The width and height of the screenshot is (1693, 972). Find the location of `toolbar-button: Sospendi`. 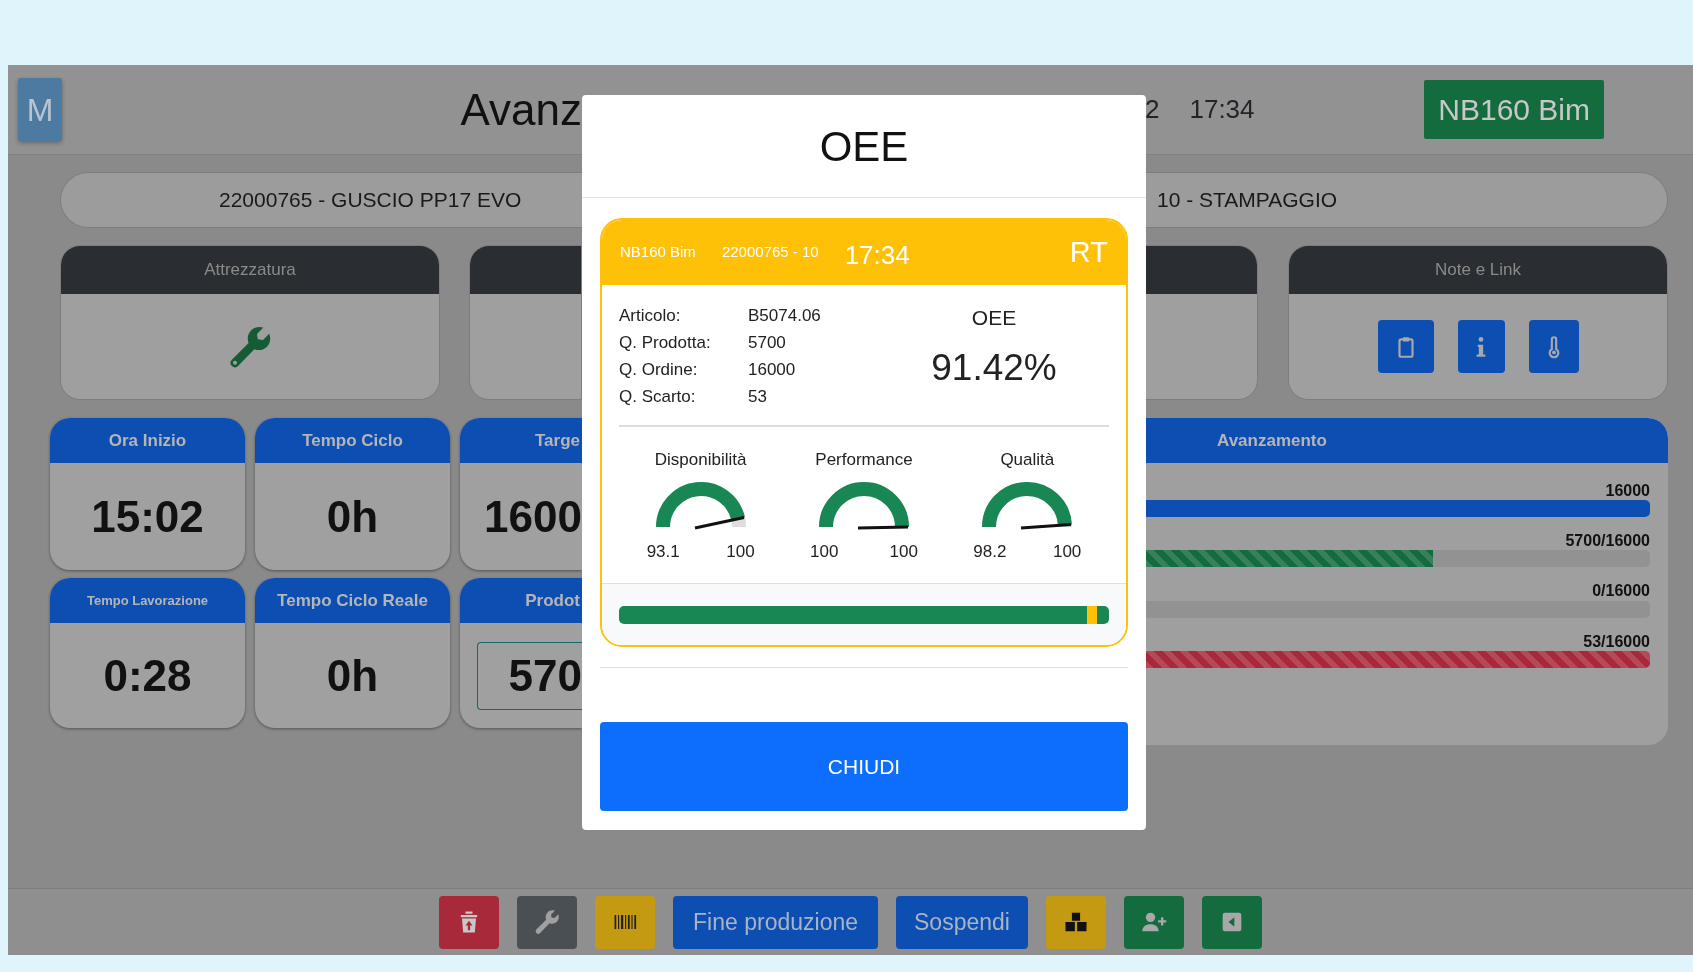

toolbar-button: Sospendi is located at coordinates (962, 922).